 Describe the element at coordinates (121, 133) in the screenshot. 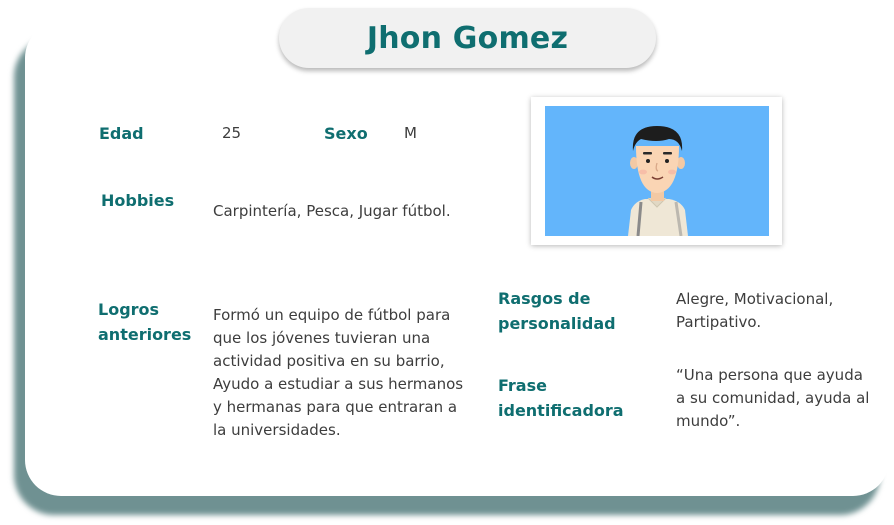

I see `age-label: Edad` at that location.